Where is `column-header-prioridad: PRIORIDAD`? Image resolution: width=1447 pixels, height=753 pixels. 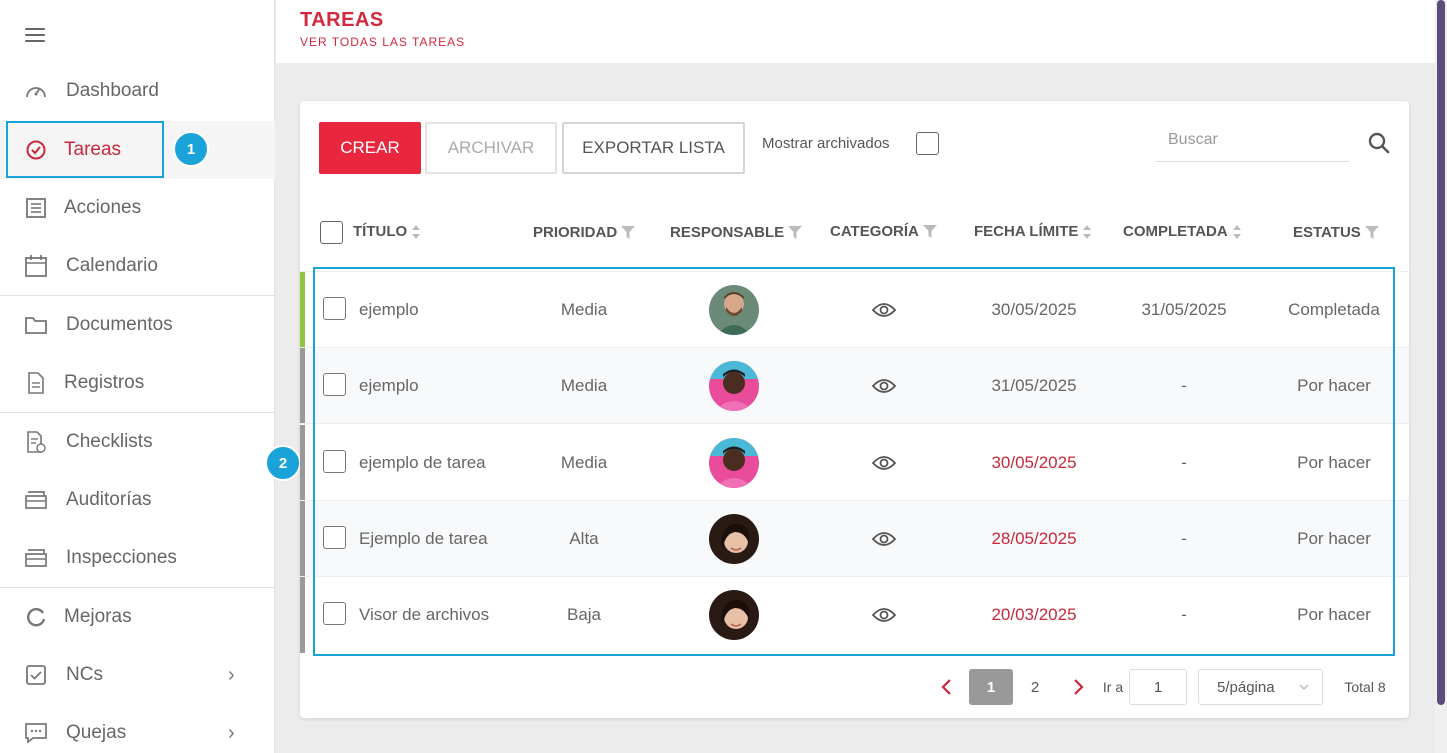 column-header-prioridad: PRIORIDAD is located at coordinates (584, 232).